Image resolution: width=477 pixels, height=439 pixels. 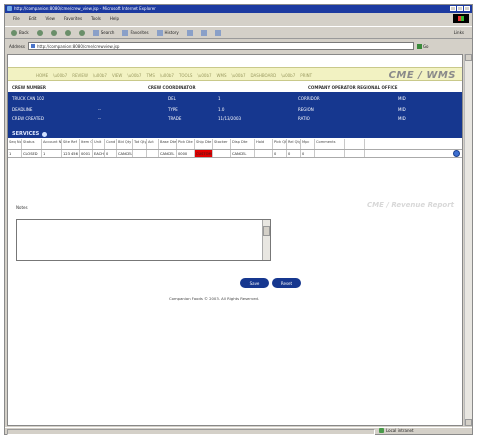 I want to click on table-cell: CUSTOM, so click(x=204, y=153).